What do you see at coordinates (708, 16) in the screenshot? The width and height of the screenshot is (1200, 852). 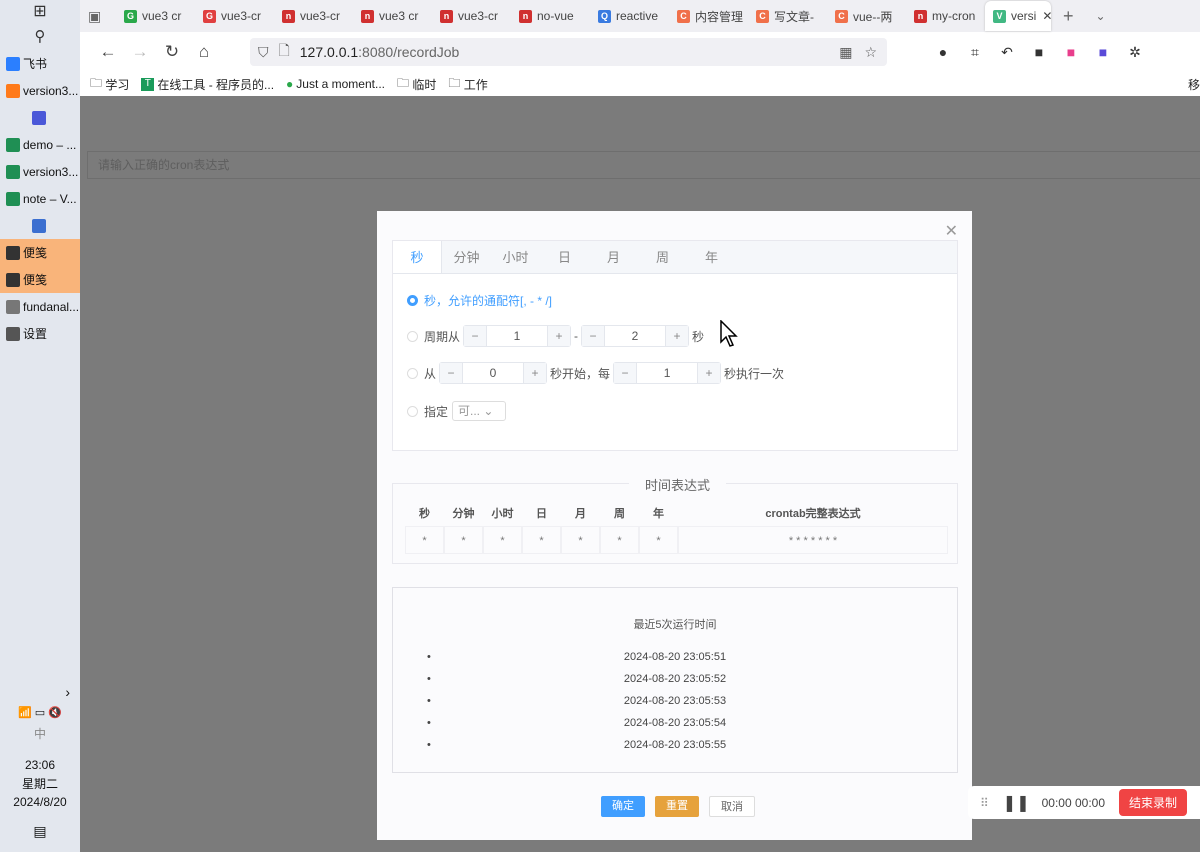 I see `browser-tab: C 内容管理` at bounding box center [708, 16].